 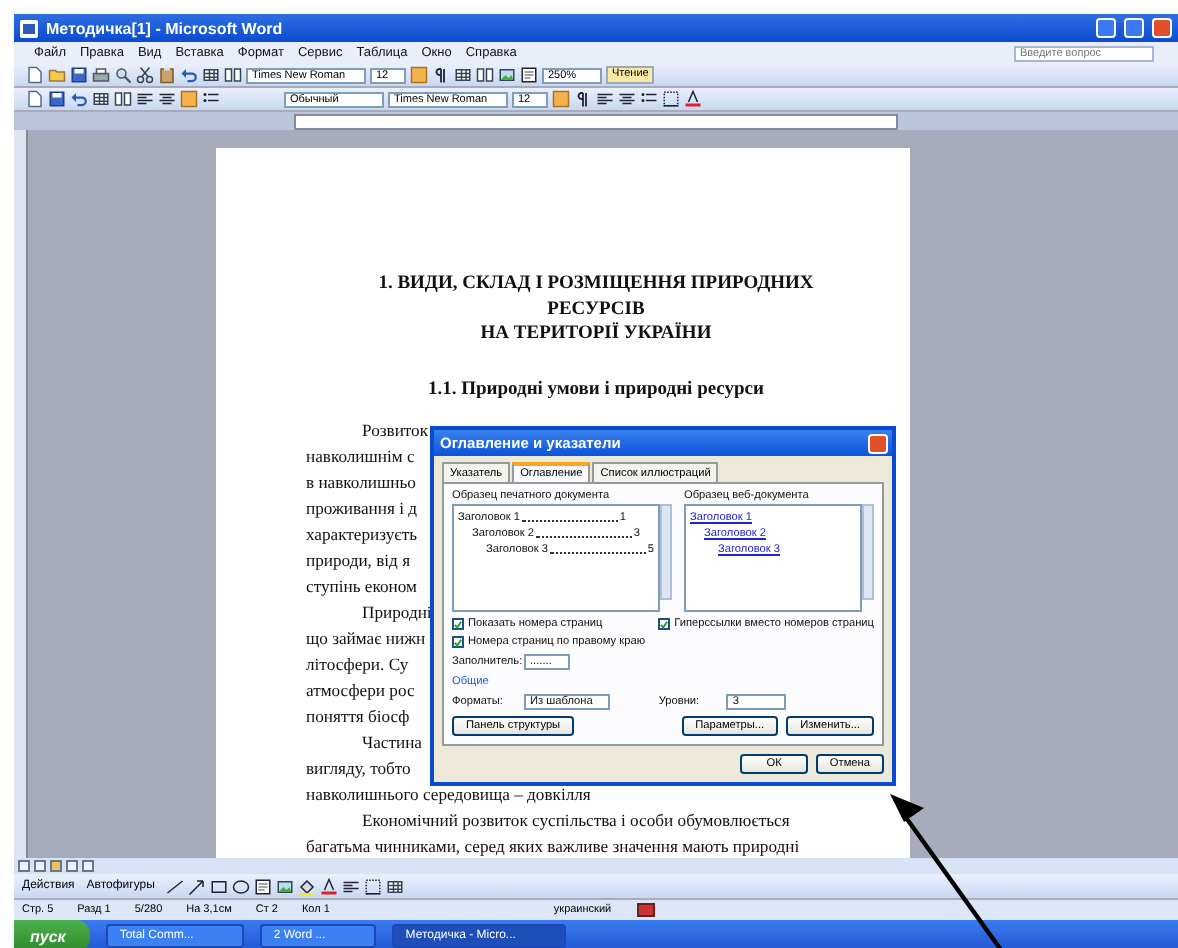 What do you see at coordinates (366, 638) in the screenshot?
I see `body-text-line: що займає нижн` at bounding box center [366, 638].